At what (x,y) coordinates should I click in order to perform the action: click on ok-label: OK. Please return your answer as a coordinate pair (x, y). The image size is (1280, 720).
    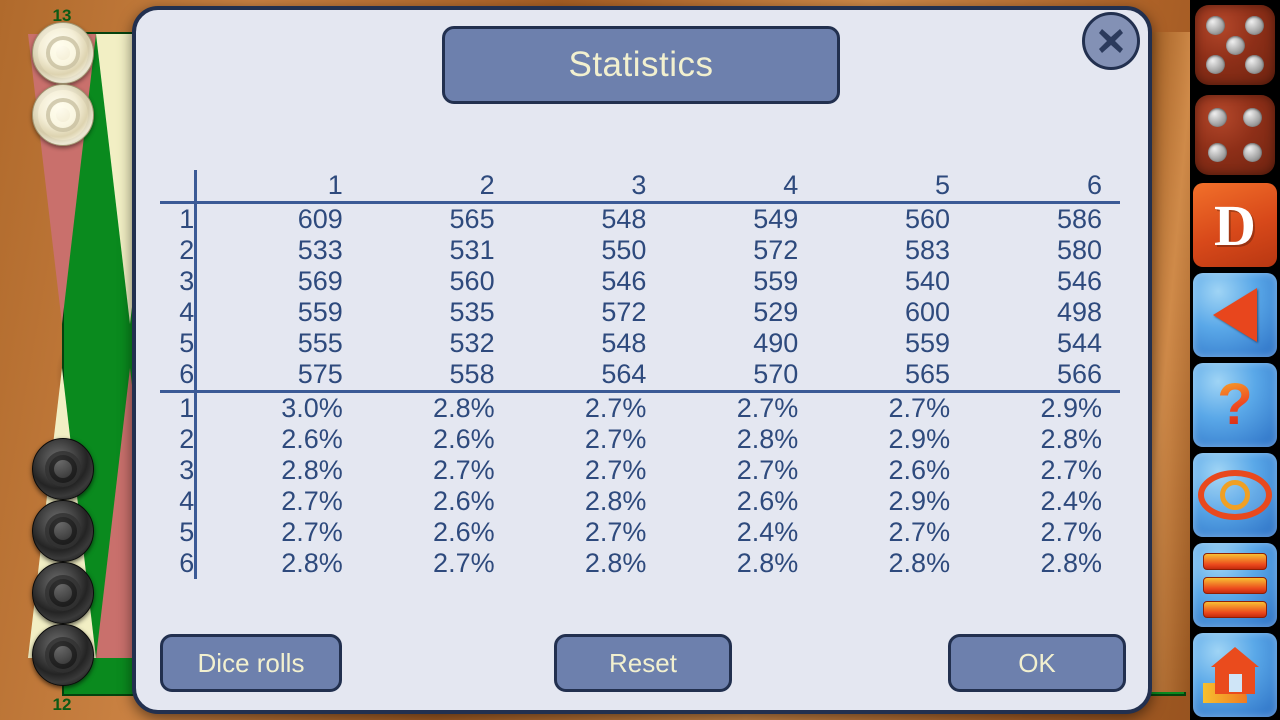
    Looking at the image, I should click on (1037, 662).